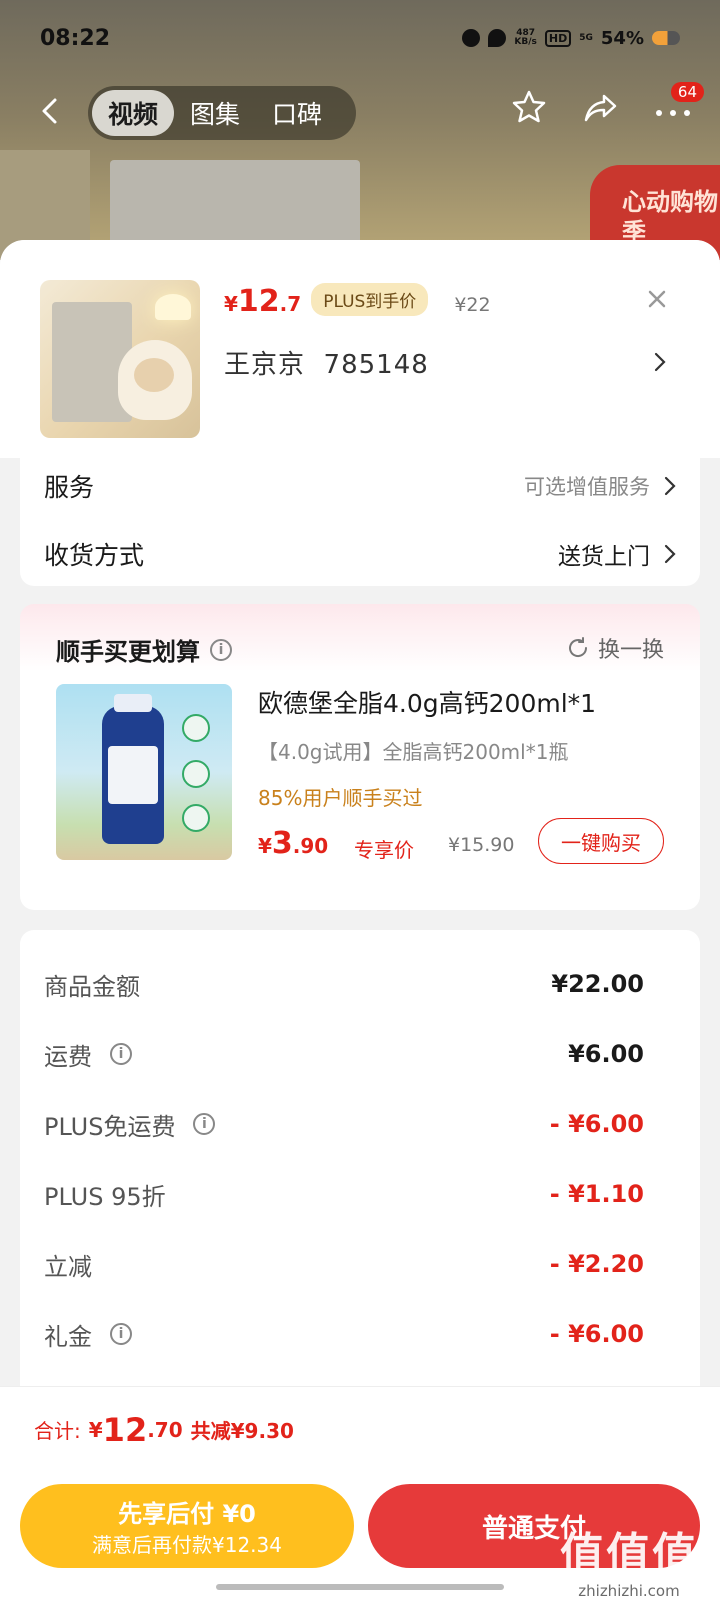 Image resolution: width=720 pixels, height=1600 pixels. I want to click on total-bar: 合计: ¥ 12 .70 共减¥9.30, so click(360, 1429).